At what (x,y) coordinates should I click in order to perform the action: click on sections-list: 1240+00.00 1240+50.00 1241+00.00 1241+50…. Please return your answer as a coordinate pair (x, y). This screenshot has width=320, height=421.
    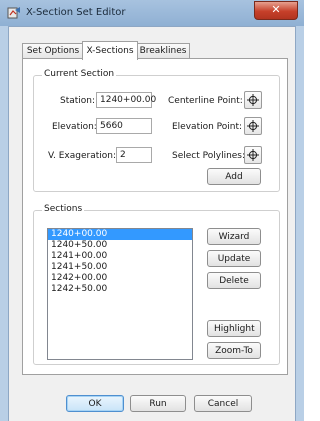
    Looking at the image, I should click on (120, 294).